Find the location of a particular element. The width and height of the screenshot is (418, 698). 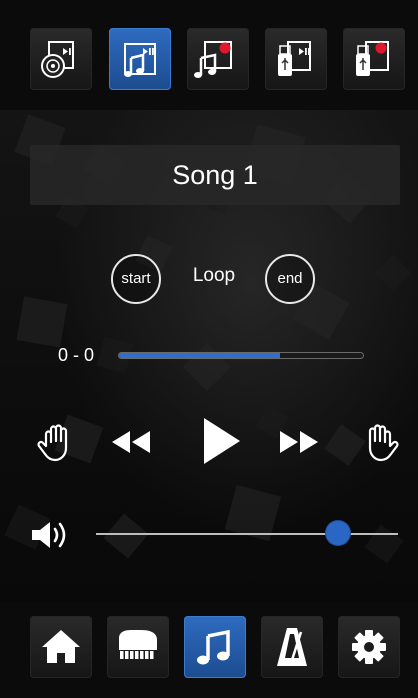

metronome-icon is located at coordinates (292, 647).